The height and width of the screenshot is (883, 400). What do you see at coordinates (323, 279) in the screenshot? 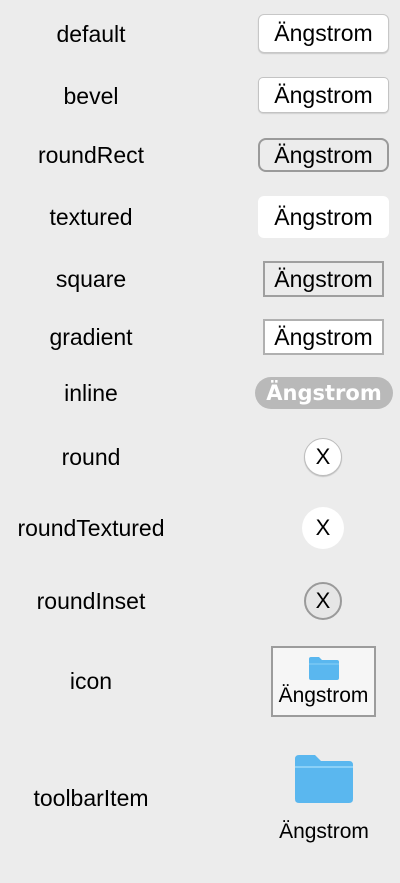
I see `square-button: Ängstrom` at bounding box center [323, 279].